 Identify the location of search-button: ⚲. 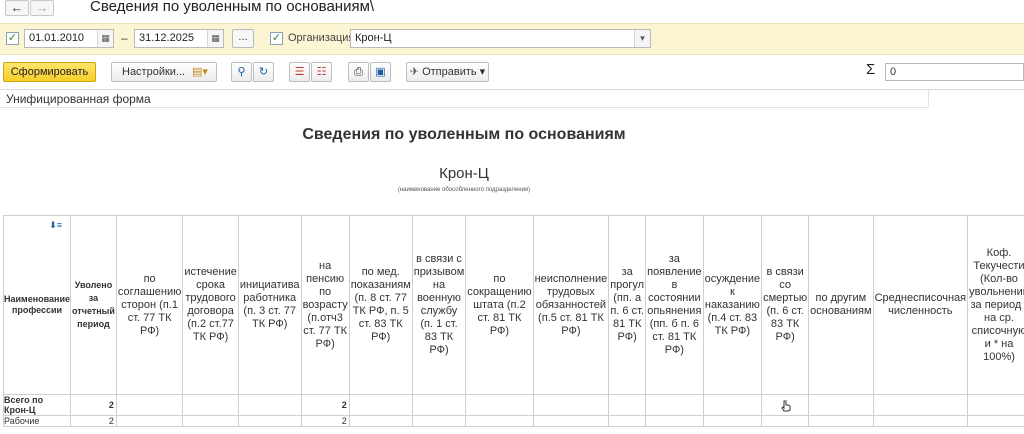
(241, 72).